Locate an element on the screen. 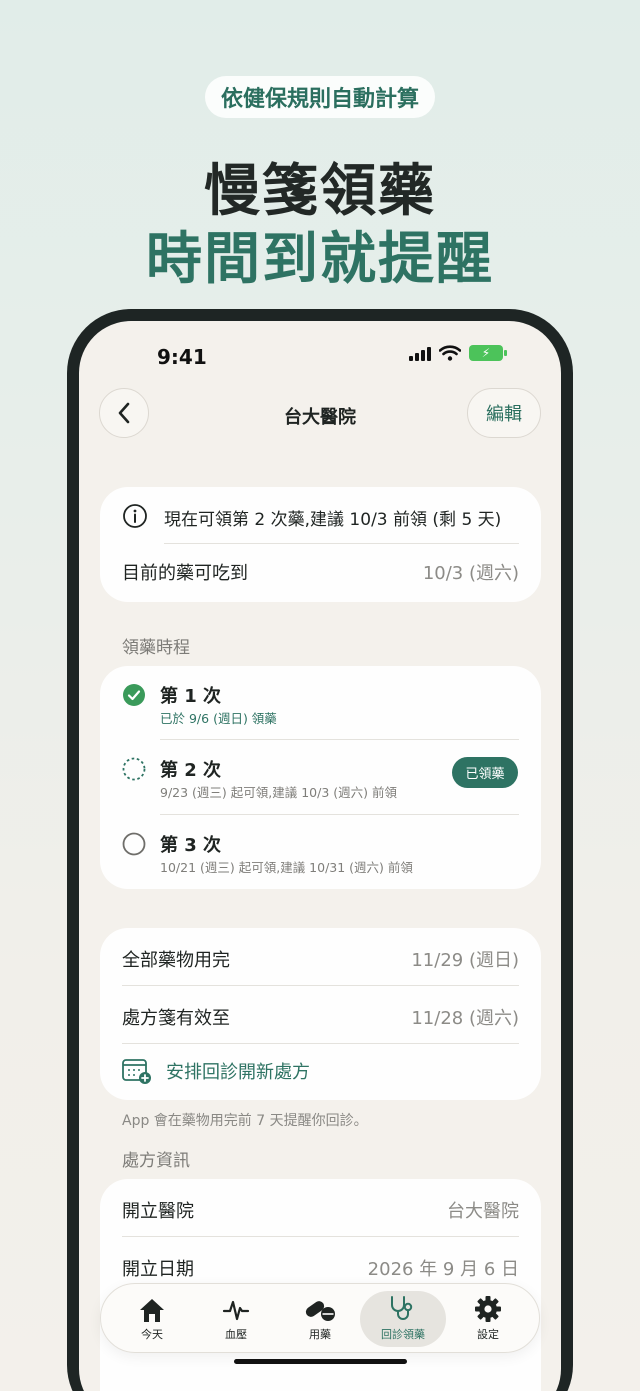 Image resolution: width=640 pixels, height=1391 pixels. stethoscope-icon is located at coordinates (402, 1308).